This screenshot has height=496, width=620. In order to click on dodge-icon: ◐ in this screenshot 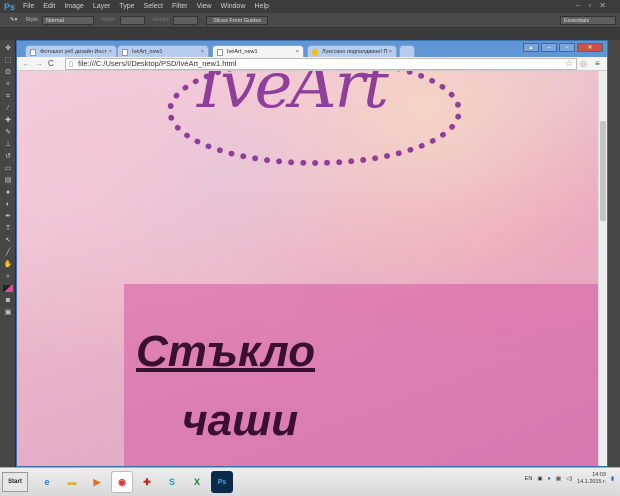, I will do `click(8, 204)`.